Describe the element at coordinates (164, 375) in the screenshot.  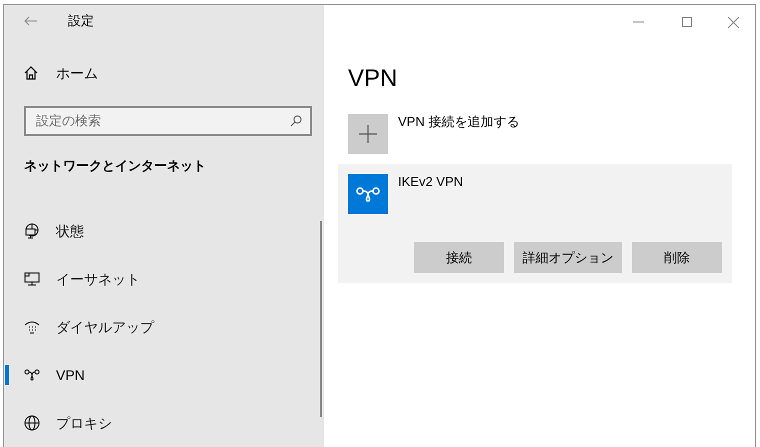
I see `sidebar-item: VPN` at that location.